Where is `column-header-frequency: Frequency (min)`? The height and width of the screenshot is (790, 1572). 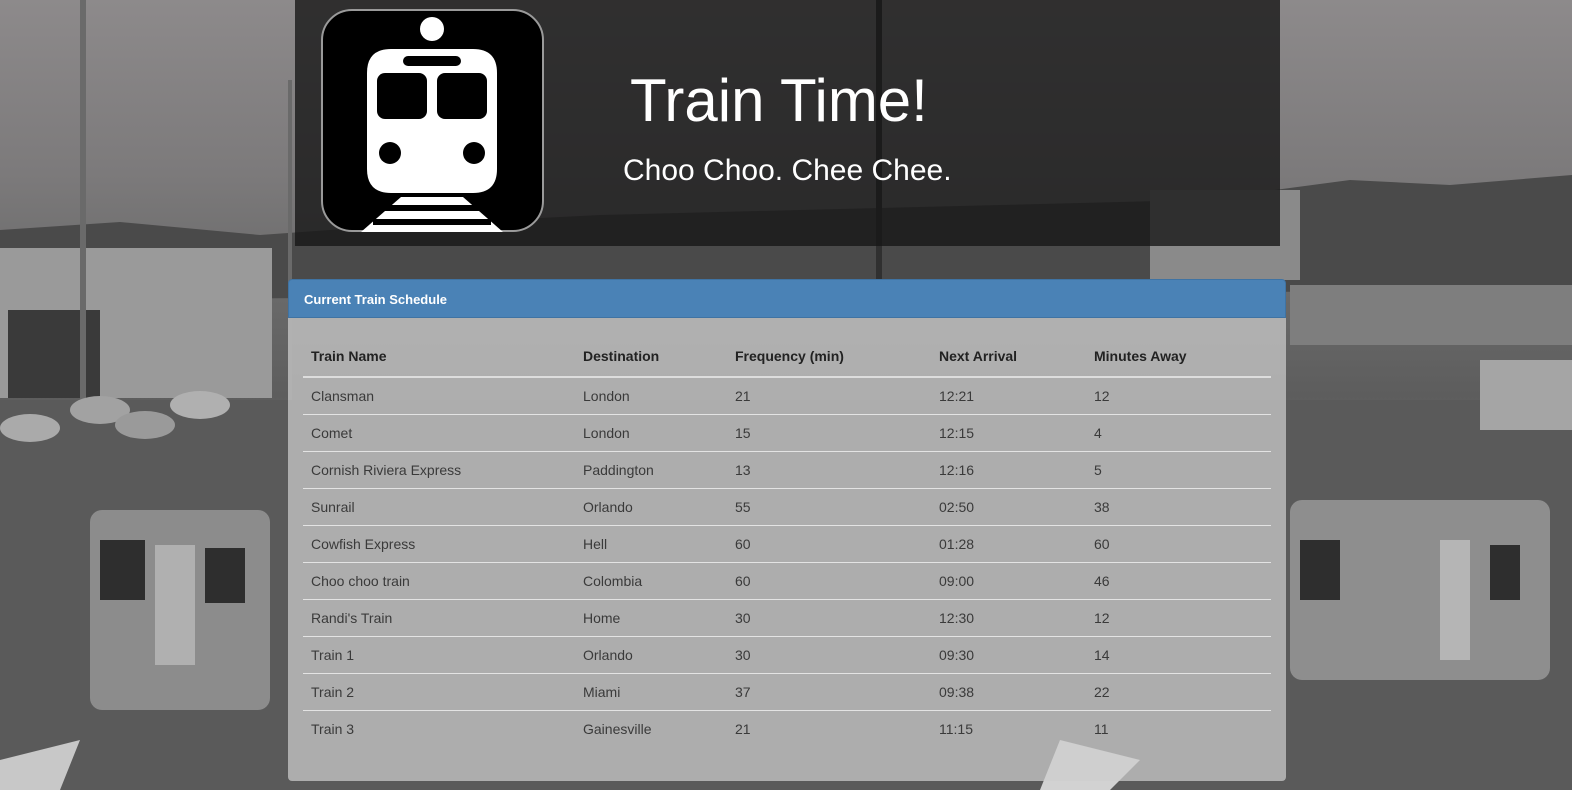 column-header-frequency: Frequency (min) is located at coordinates (829, 357).